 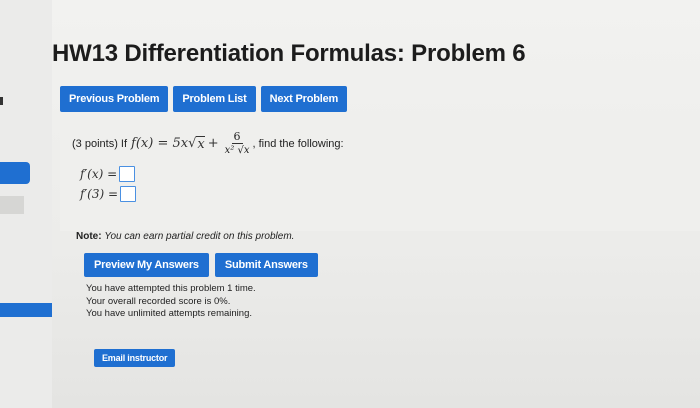 What do you see at coordinates (146, 265) in the screenshot?
I see `preview-answers-button: Preview My Answers` at bounding box center [146, 265].